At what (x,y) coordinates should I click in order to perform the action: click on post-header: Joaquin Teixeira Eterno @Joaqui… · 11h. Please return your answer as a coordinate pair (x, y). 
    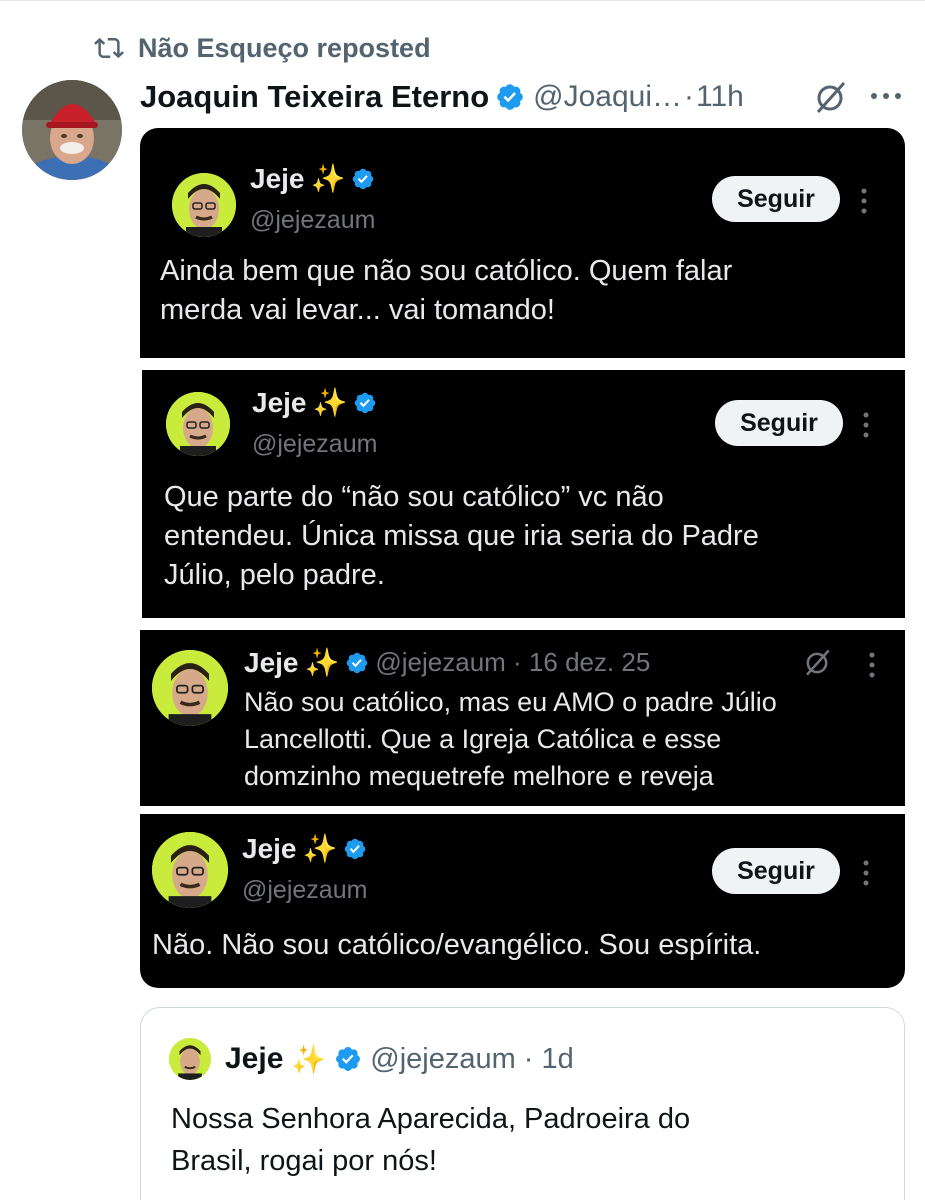
    Looking at the image, I should click on (442, 97).